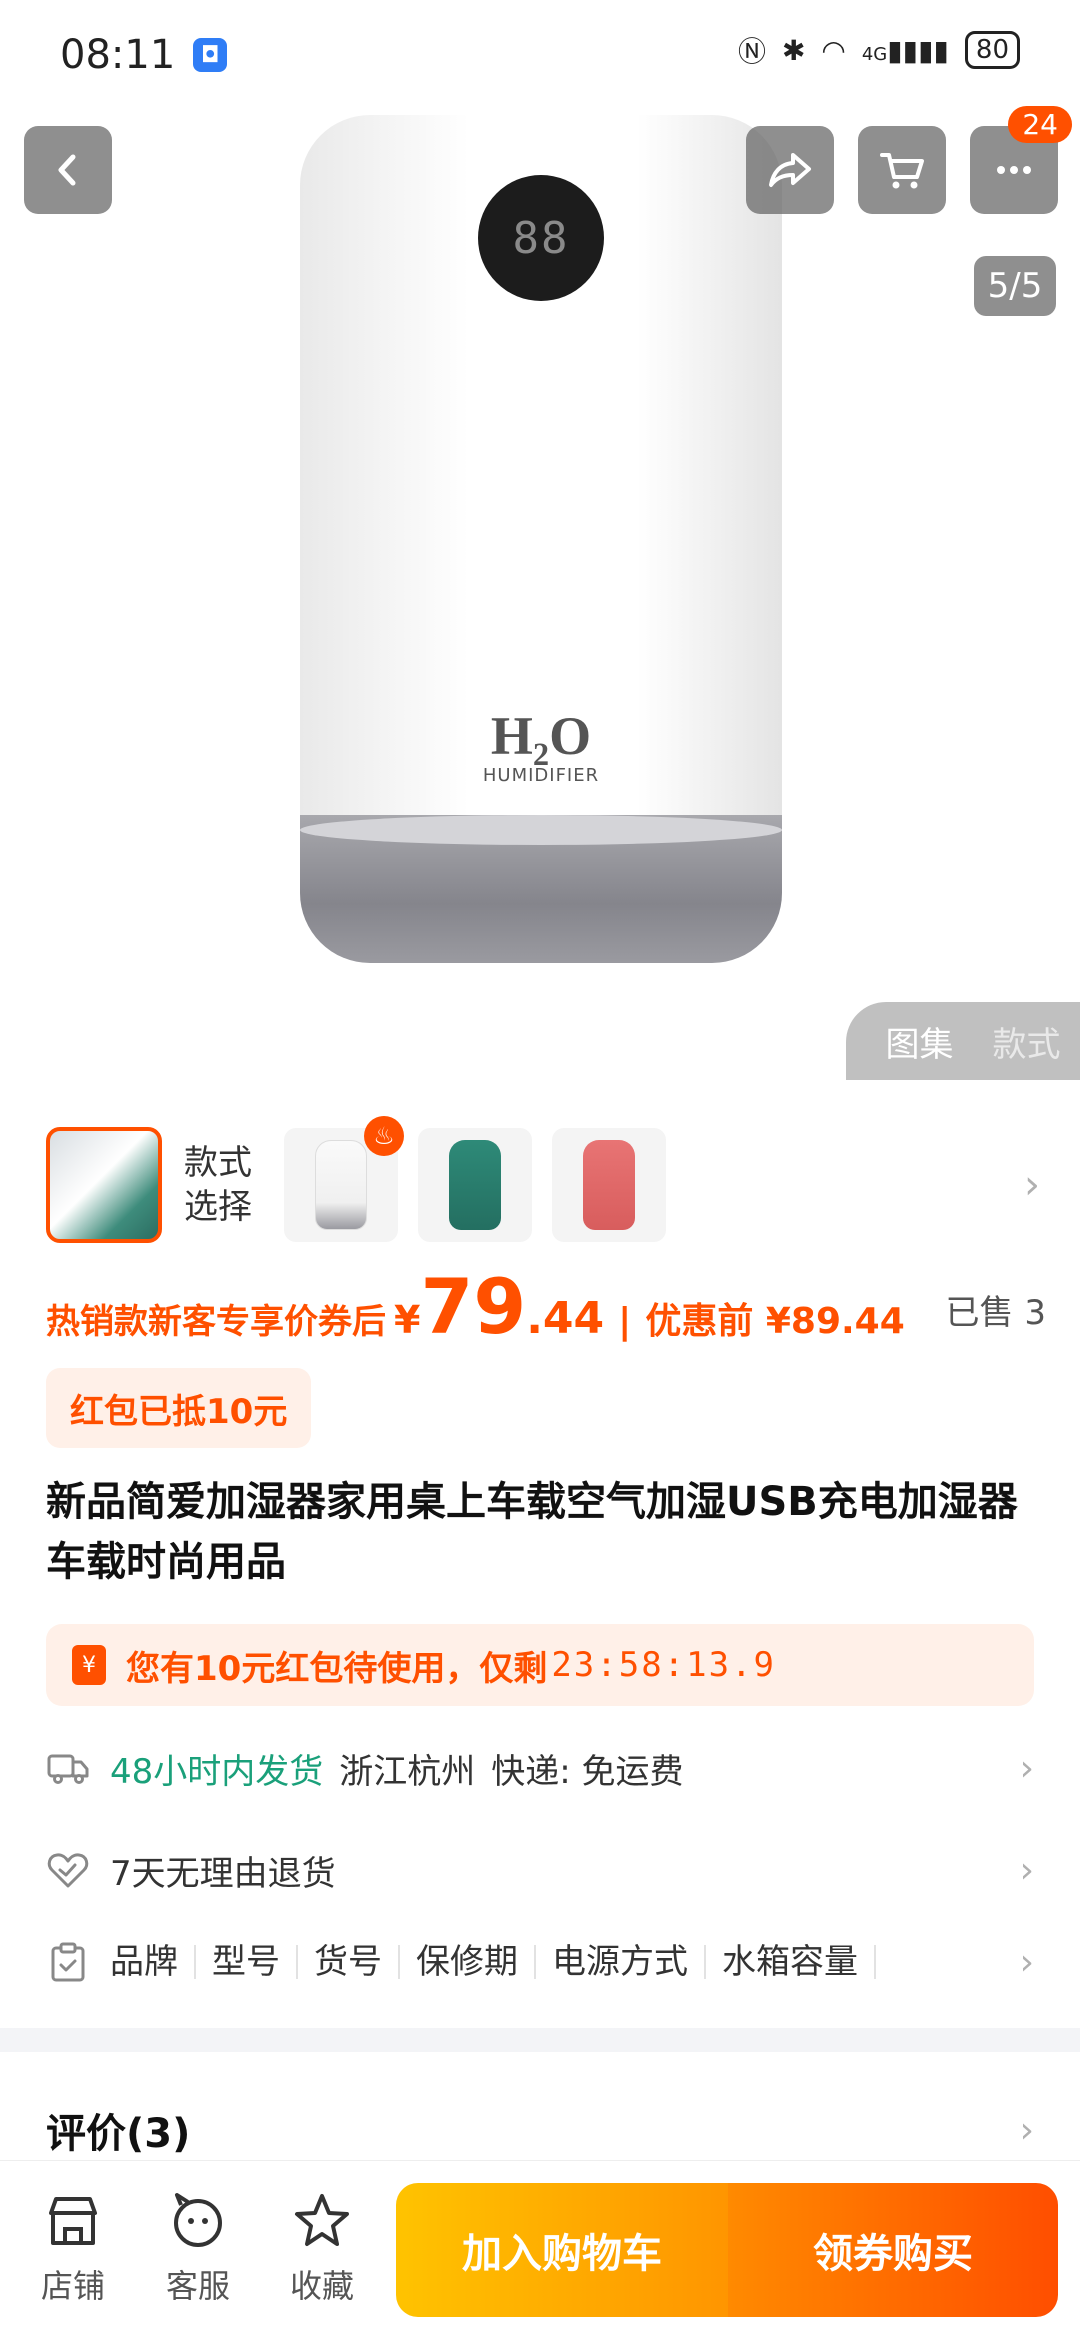 This screenshot has height=2340, width=1080. What do you see at coordinates (920, 1041) in the screenshot?
I see `tab-gallery: 图集` at bounding box center [920, 1041].